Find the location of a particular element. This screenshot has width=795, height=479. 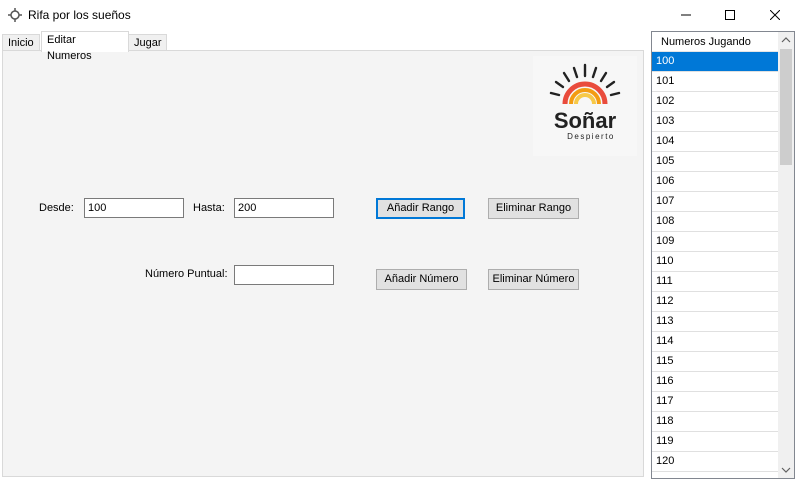

list-item: 103 is located at coordinates (716, 122).